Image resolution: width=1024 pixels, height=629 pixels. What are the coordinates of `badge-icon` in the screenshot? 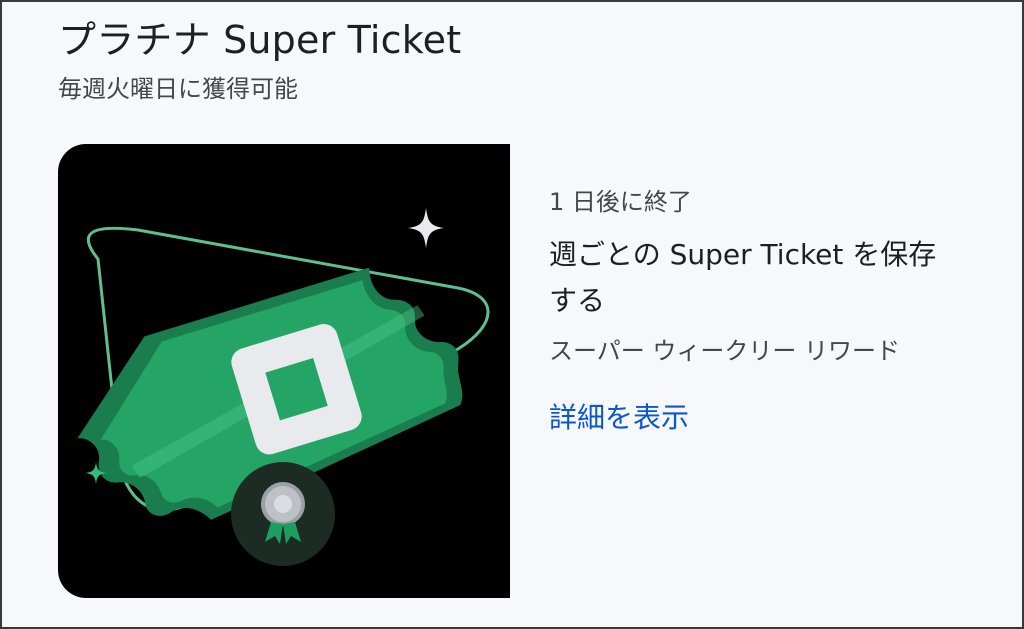 It's located at (283, 514).